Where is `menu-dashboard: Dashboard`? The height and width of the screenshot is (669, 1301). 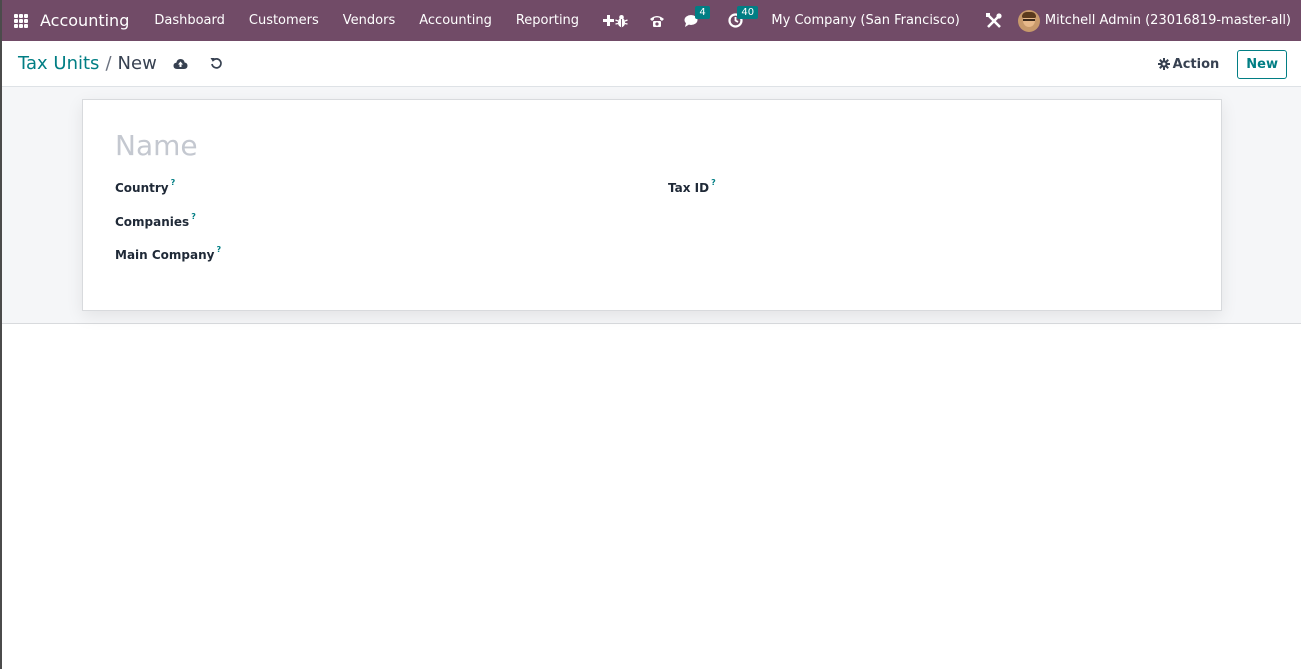 menu-dashboard: Dashboard is located at coordinates (189, 20).